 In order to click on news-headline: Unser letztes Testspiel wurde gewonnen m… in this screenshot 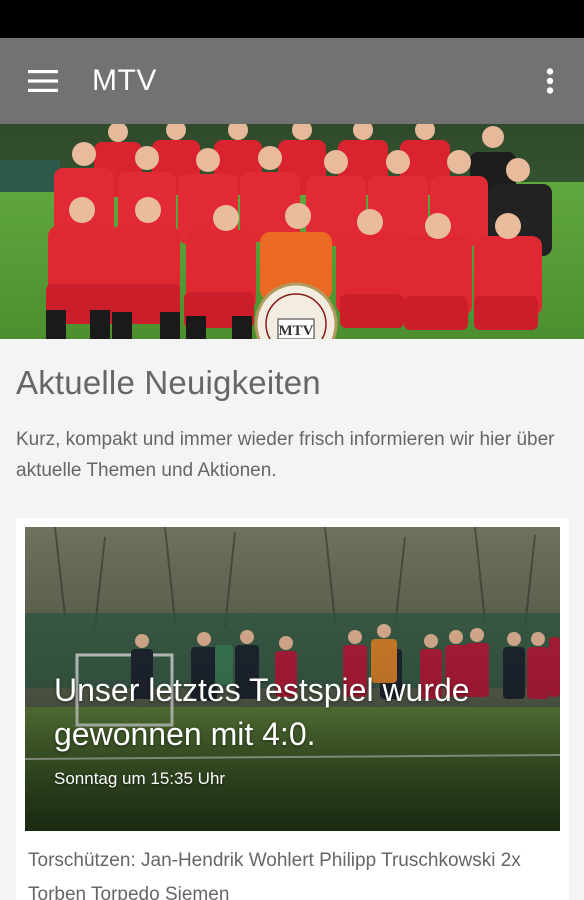, I will do `click(299, 712)`.